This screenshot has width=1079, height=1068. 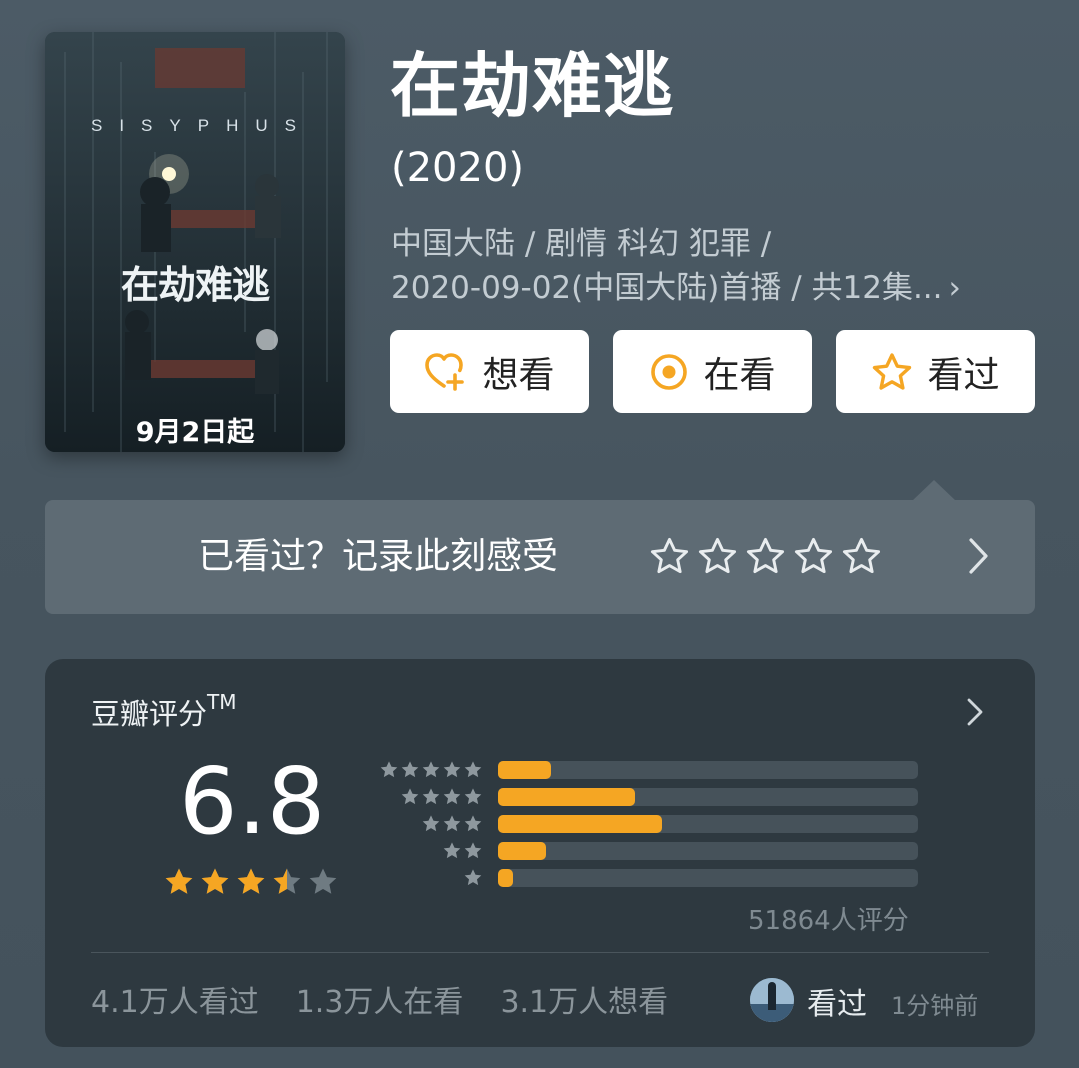 I want to click on rating-card-title: 豆瓣评分TM, so click(x=164, y=711).